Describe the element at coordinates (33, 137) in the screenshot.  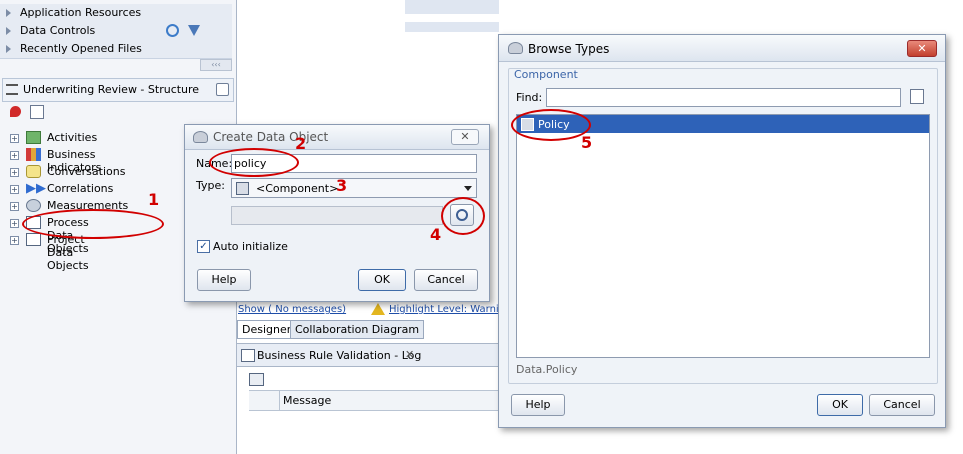
I see `activities-icon` at that location.